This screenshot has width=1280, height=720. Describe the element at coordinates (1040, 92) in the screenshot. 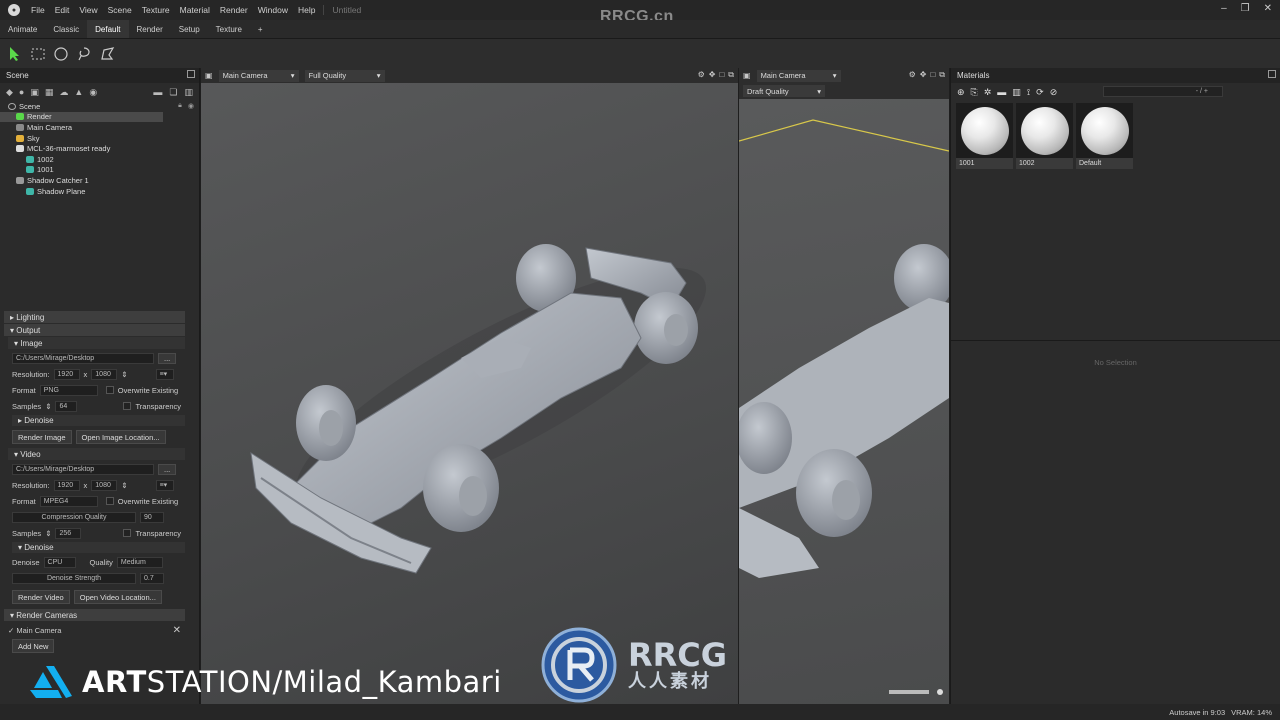

I see `refresh-icon: ⟳` at that location.